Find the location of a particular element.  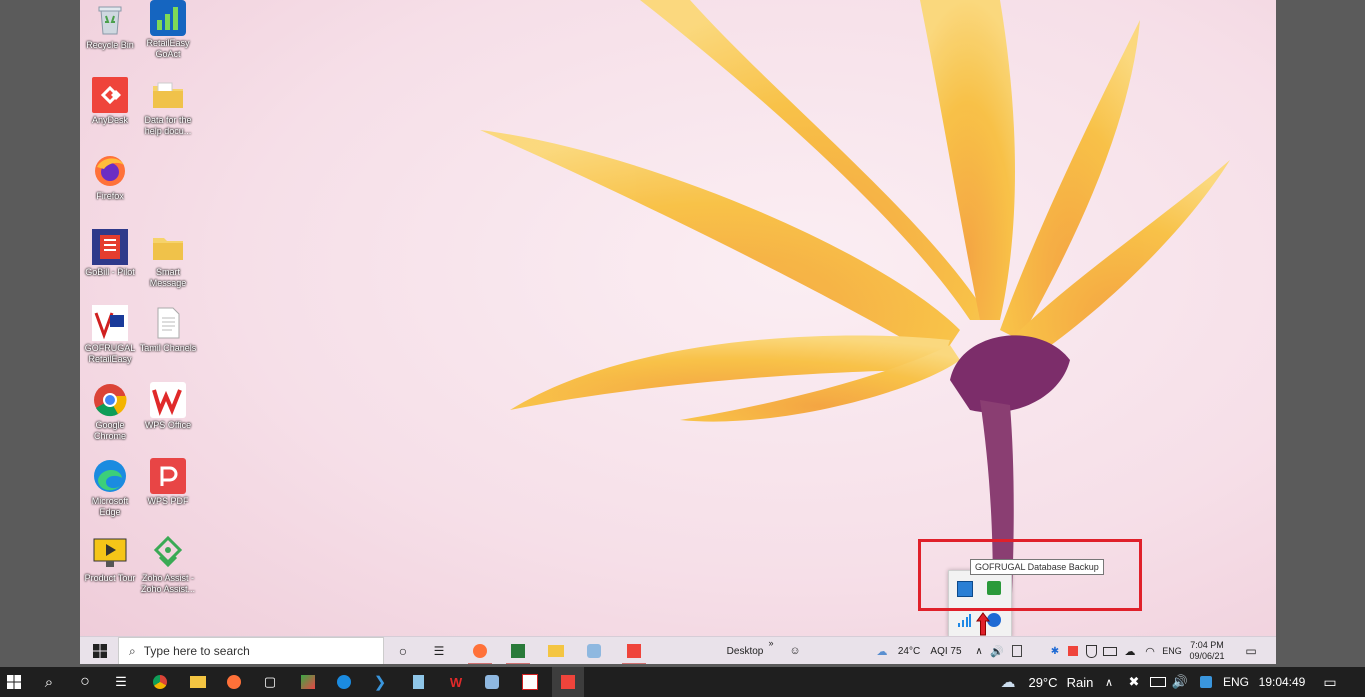

desktop-icon-anydesk: AnyDesk is located at coordinates (110, 101).